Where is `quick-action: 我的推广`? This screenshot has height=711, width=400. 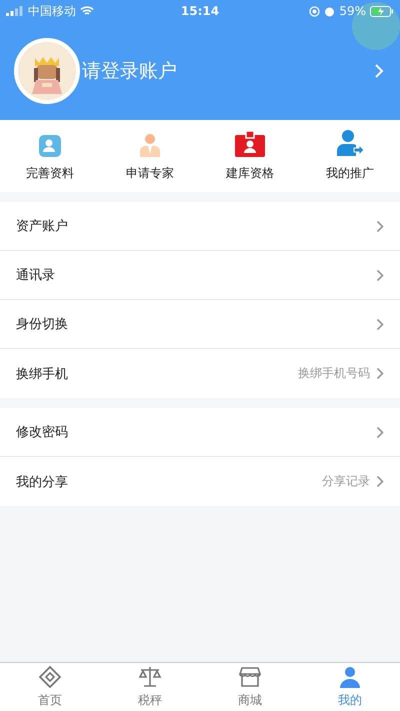 quick-action: 我的推广 is located at coordinates (350, 156).